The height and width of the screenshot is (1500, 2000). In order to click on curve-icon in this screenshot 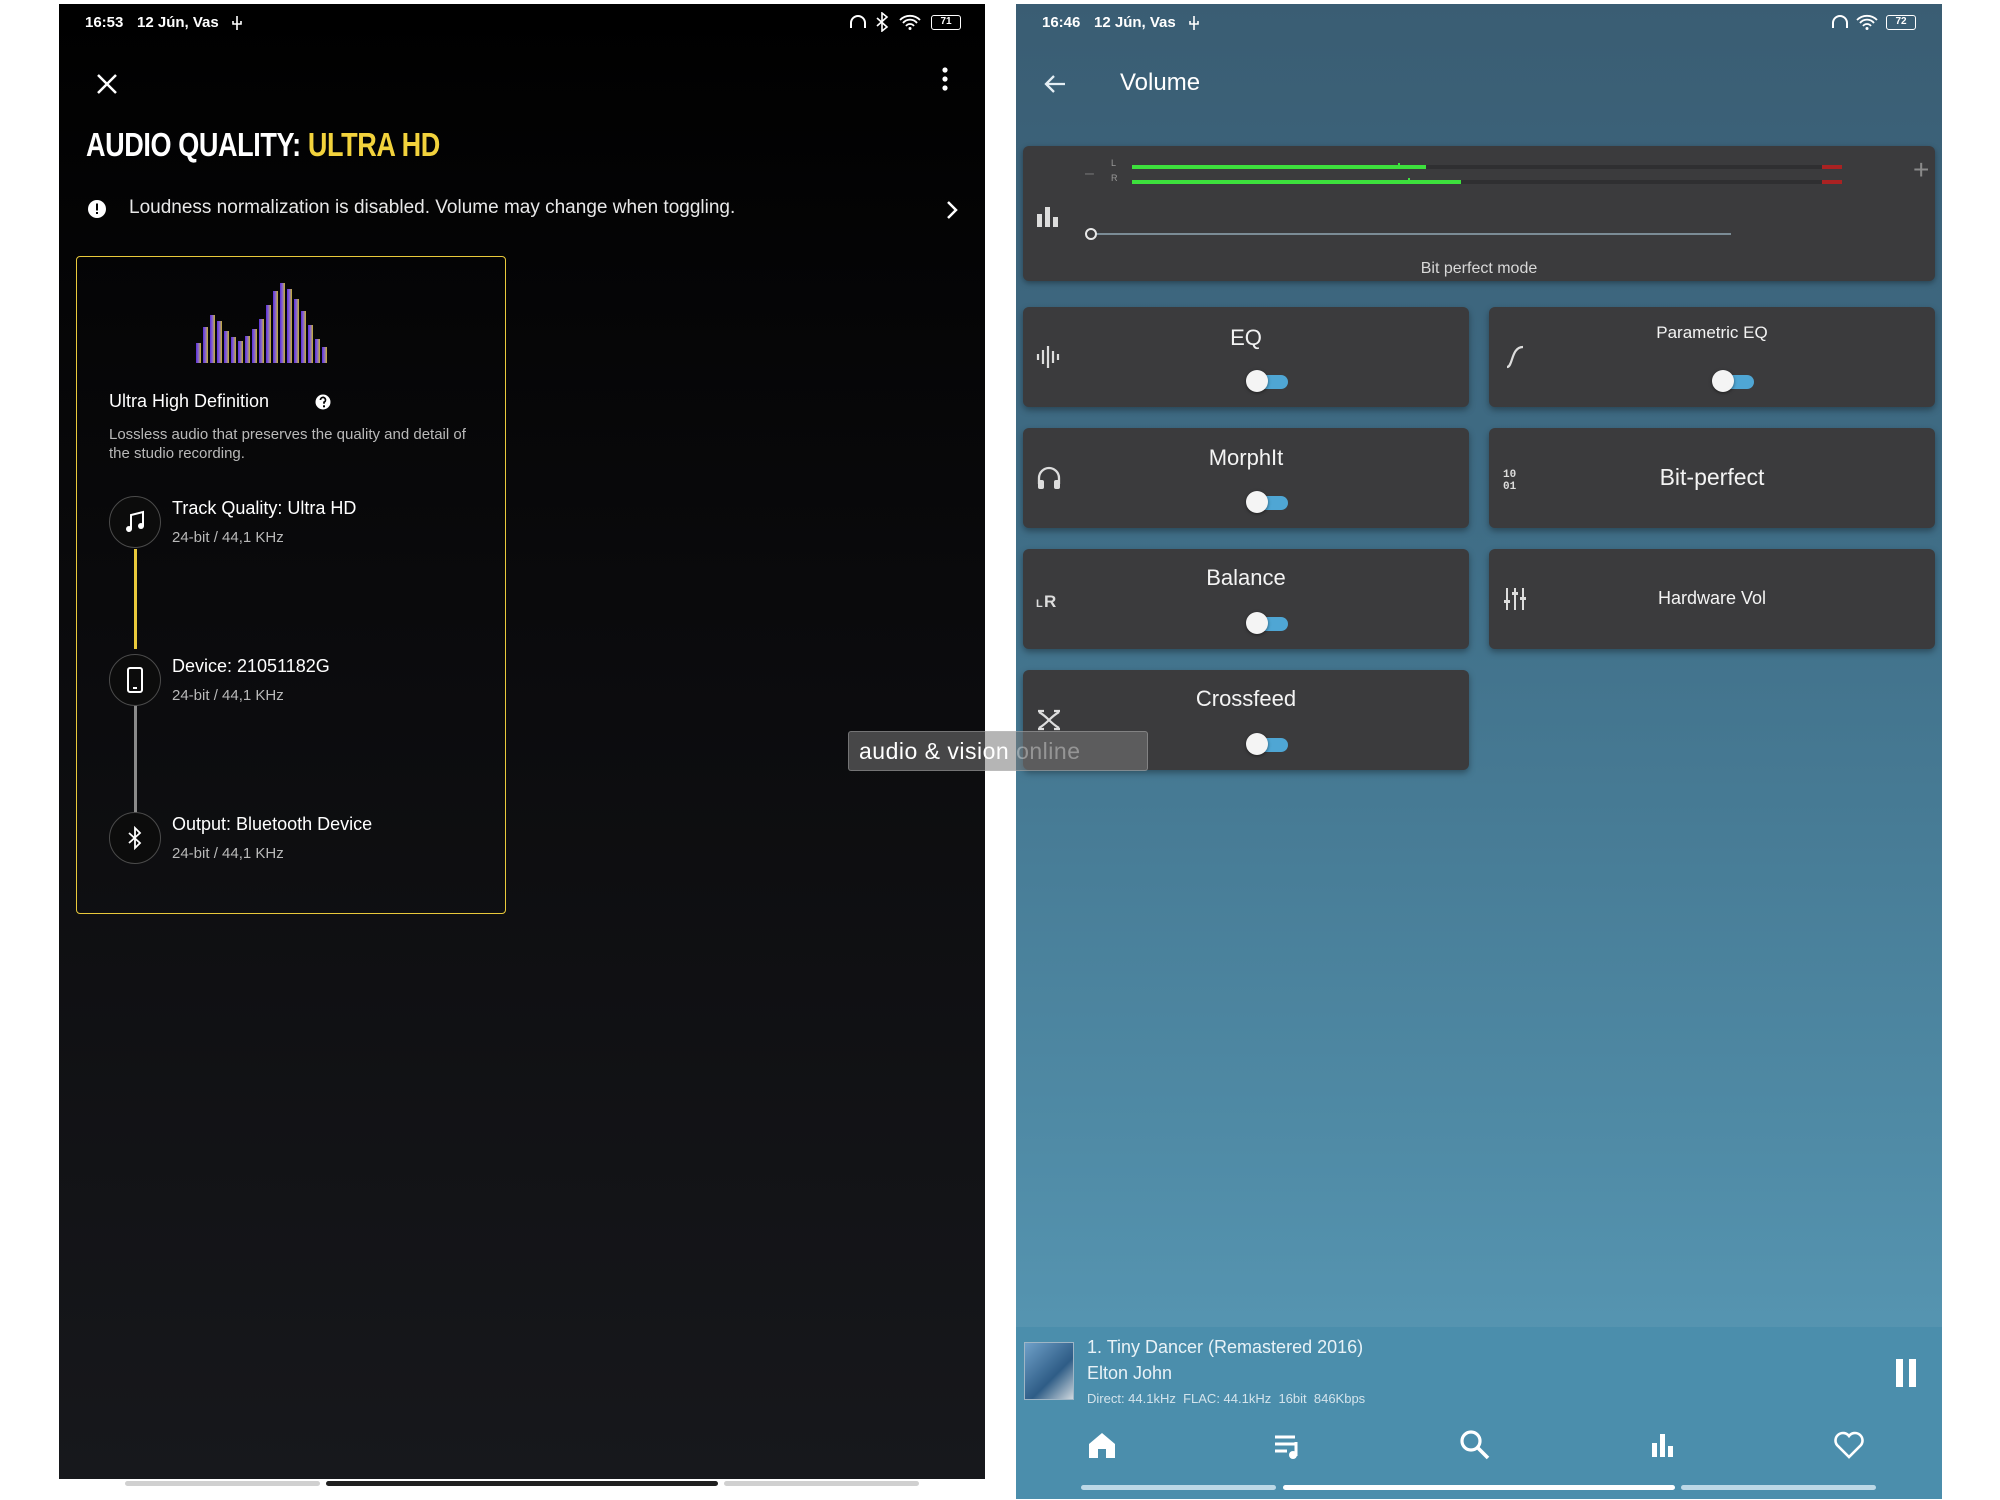, I will do `click(1515, 357)`.